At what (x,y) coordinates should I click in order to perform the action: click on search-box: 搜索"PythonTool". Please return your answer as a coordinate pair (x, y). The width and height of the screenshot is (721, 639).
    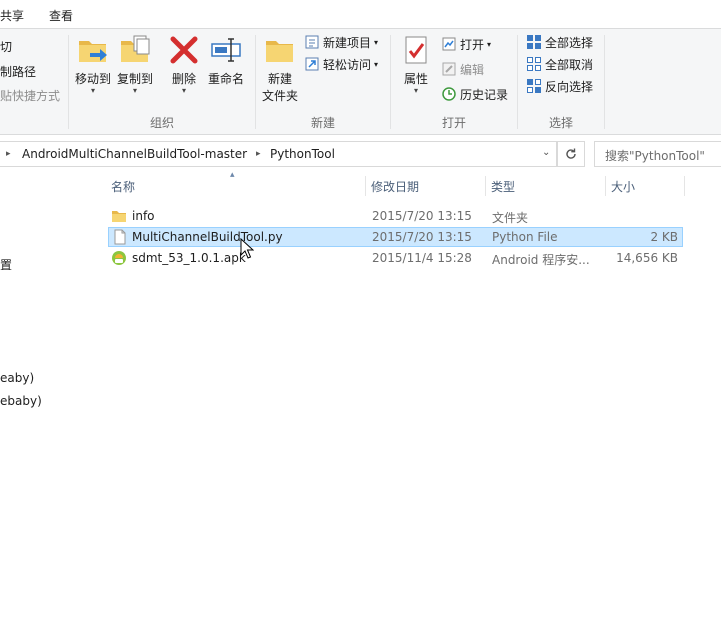
    Looking at the image, I should click on (657, 154).